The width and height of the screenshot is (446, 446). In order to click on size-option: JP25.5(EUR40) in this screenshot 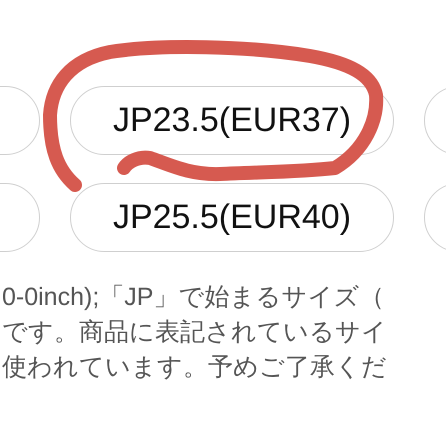, I will do `click(232, 217)`.